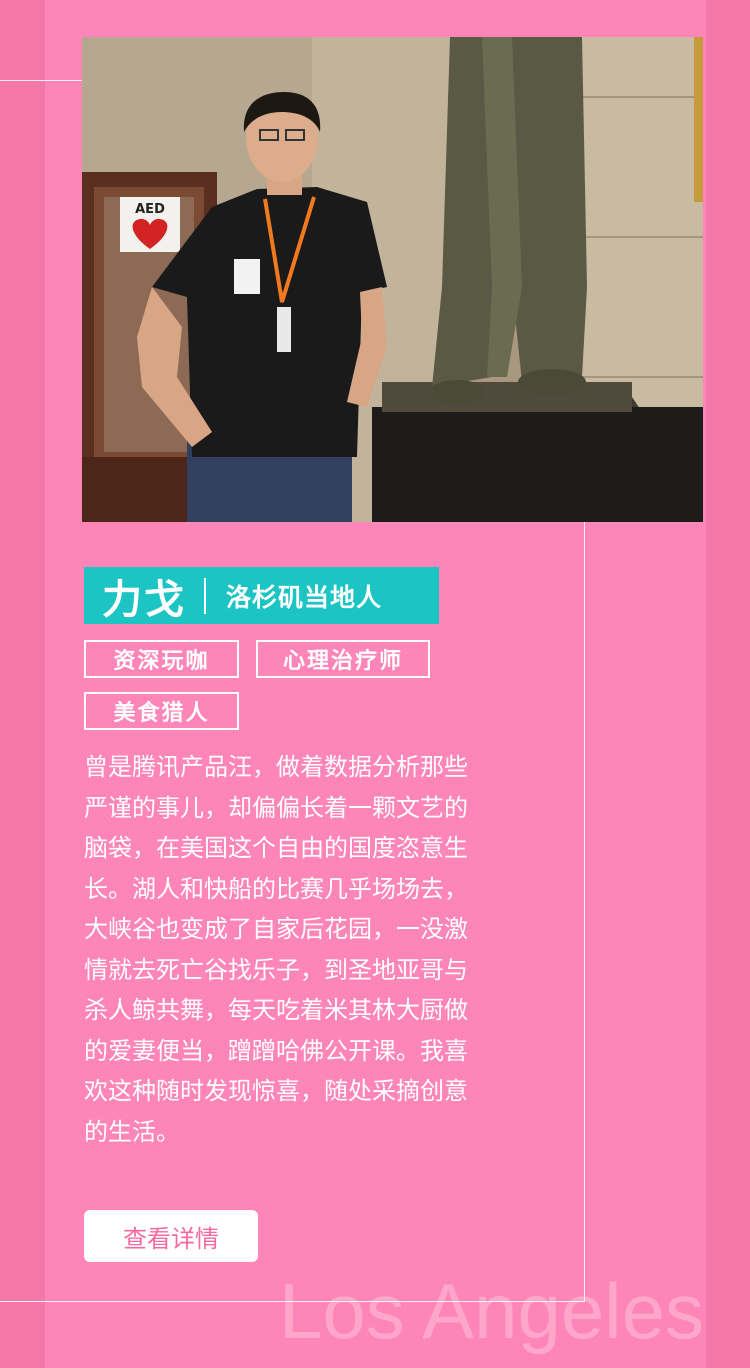  What do you see at coordinates (144, 599) in the screenshot?
I see `person-name: 力戈` at bounding box center [144, 599].